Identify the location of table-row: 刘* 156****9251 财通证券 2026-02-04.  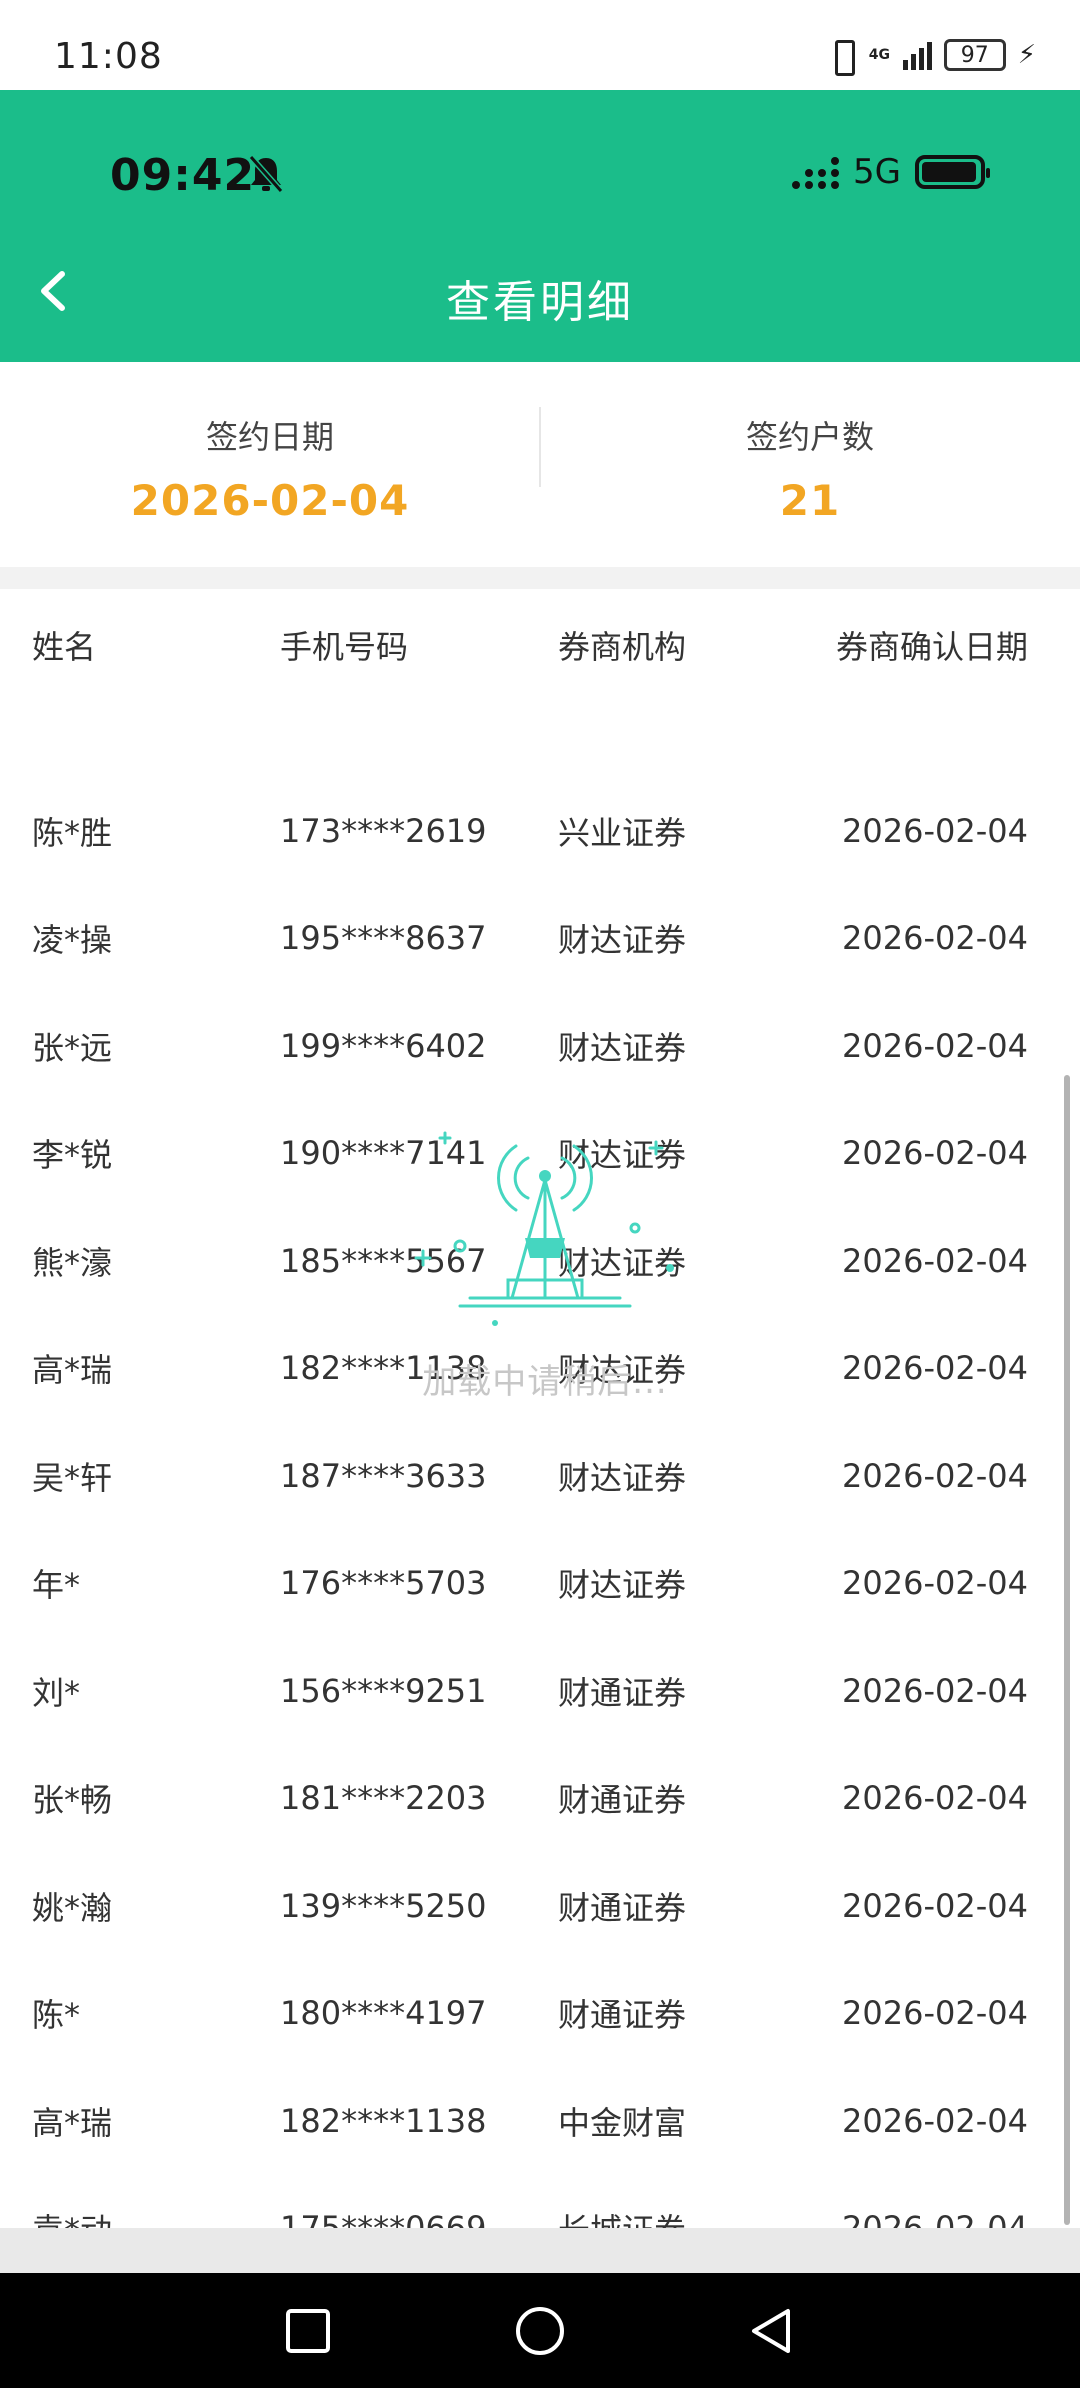
(540, 1691).